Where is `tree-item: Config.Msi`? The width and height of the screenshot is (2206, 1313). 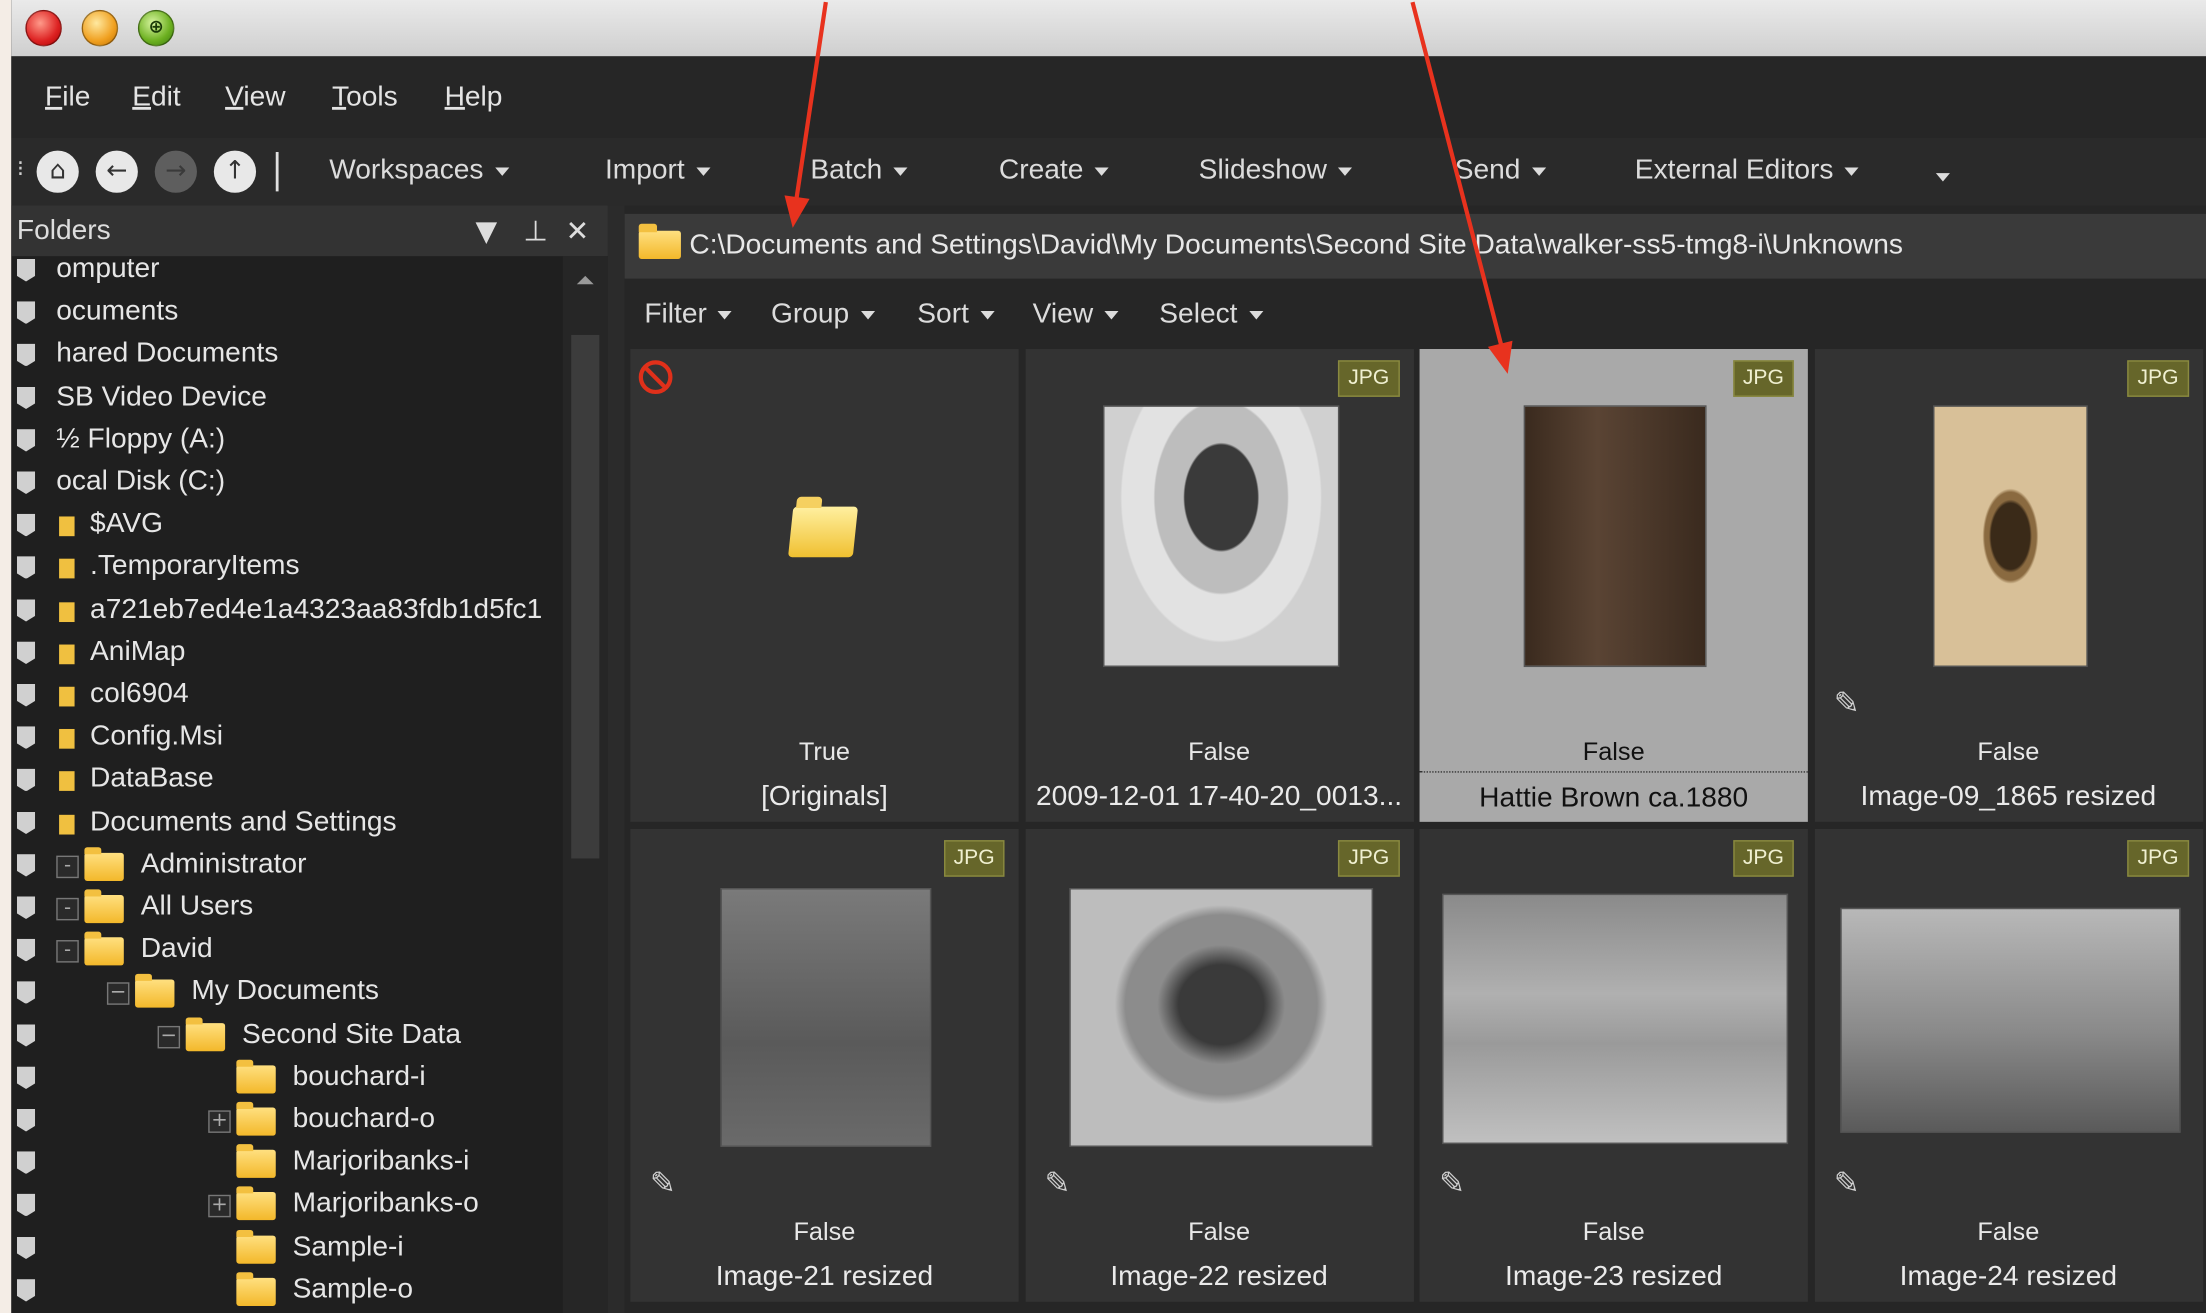
tree-item: Config.Msi is located at coordinates (287, 739).